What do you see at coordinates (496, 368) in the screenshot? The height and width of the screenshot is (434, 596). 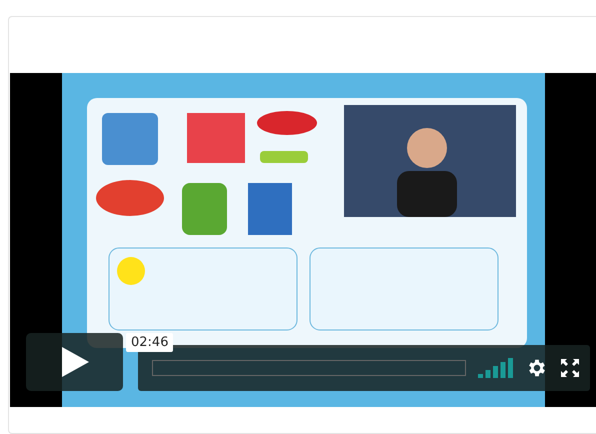 I see `volume-icon` at bounding box center [496, 368].